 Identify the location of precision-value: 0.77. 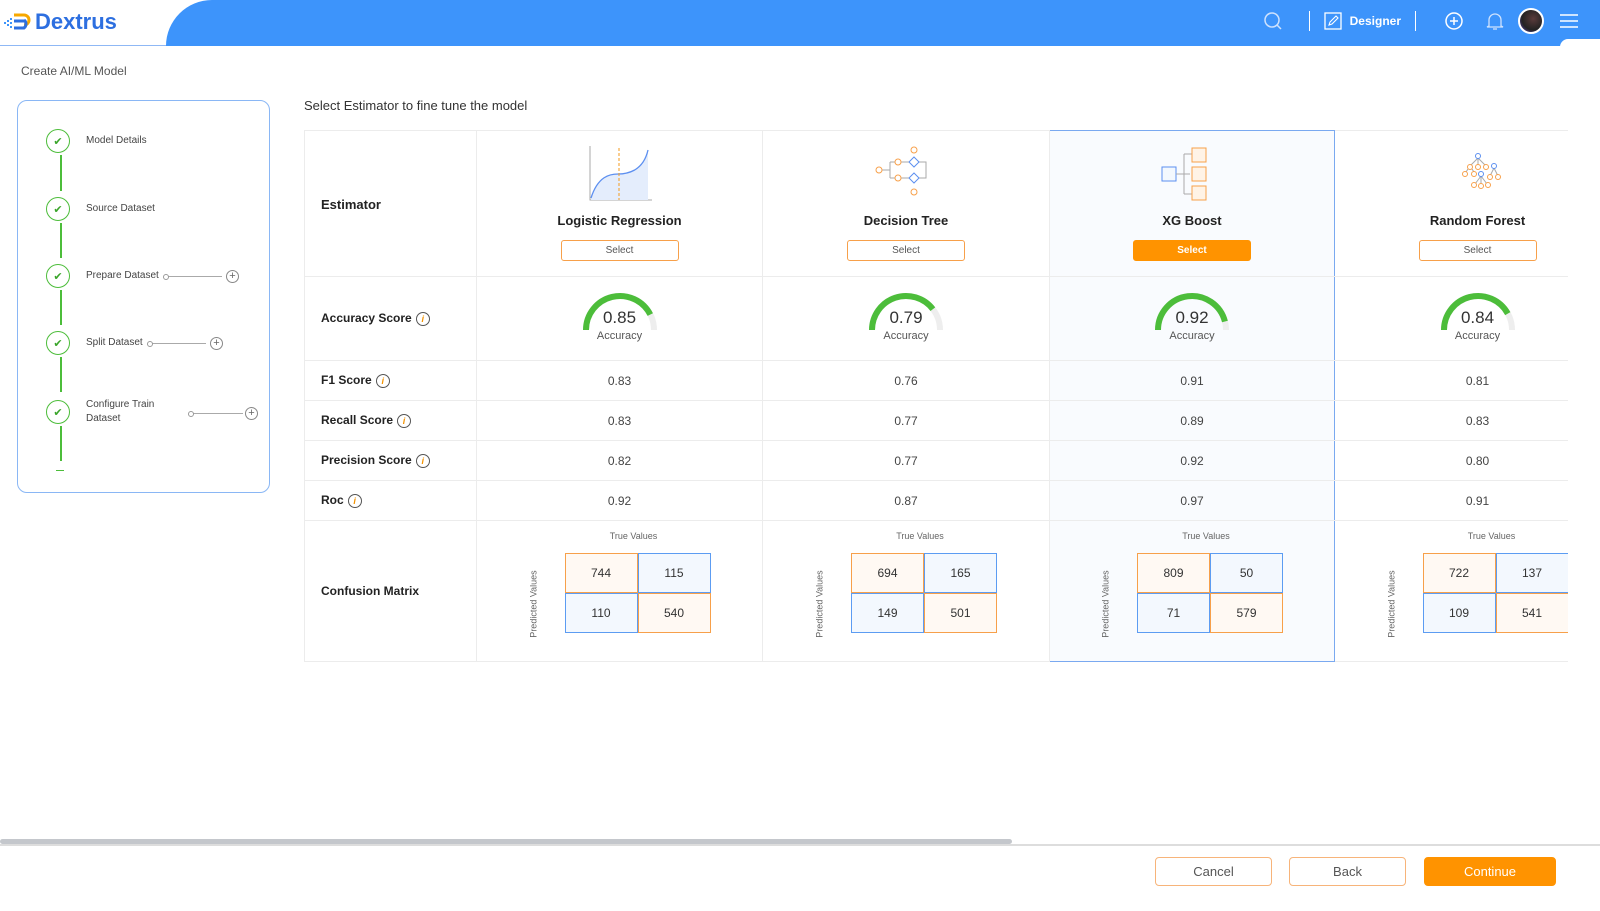
(906, 460).